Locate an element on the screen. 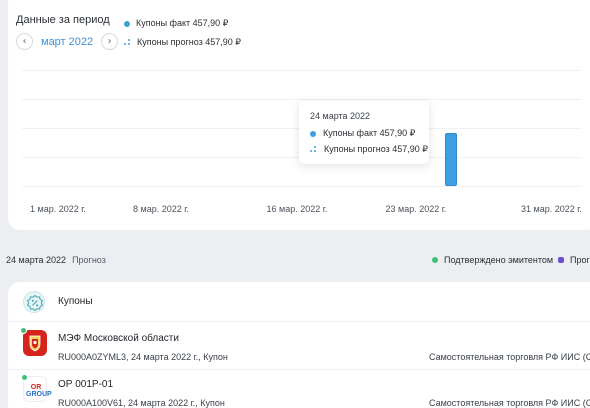  x-tick-label: 16 мар. 2022 г. is located at coordinates (297, 209).